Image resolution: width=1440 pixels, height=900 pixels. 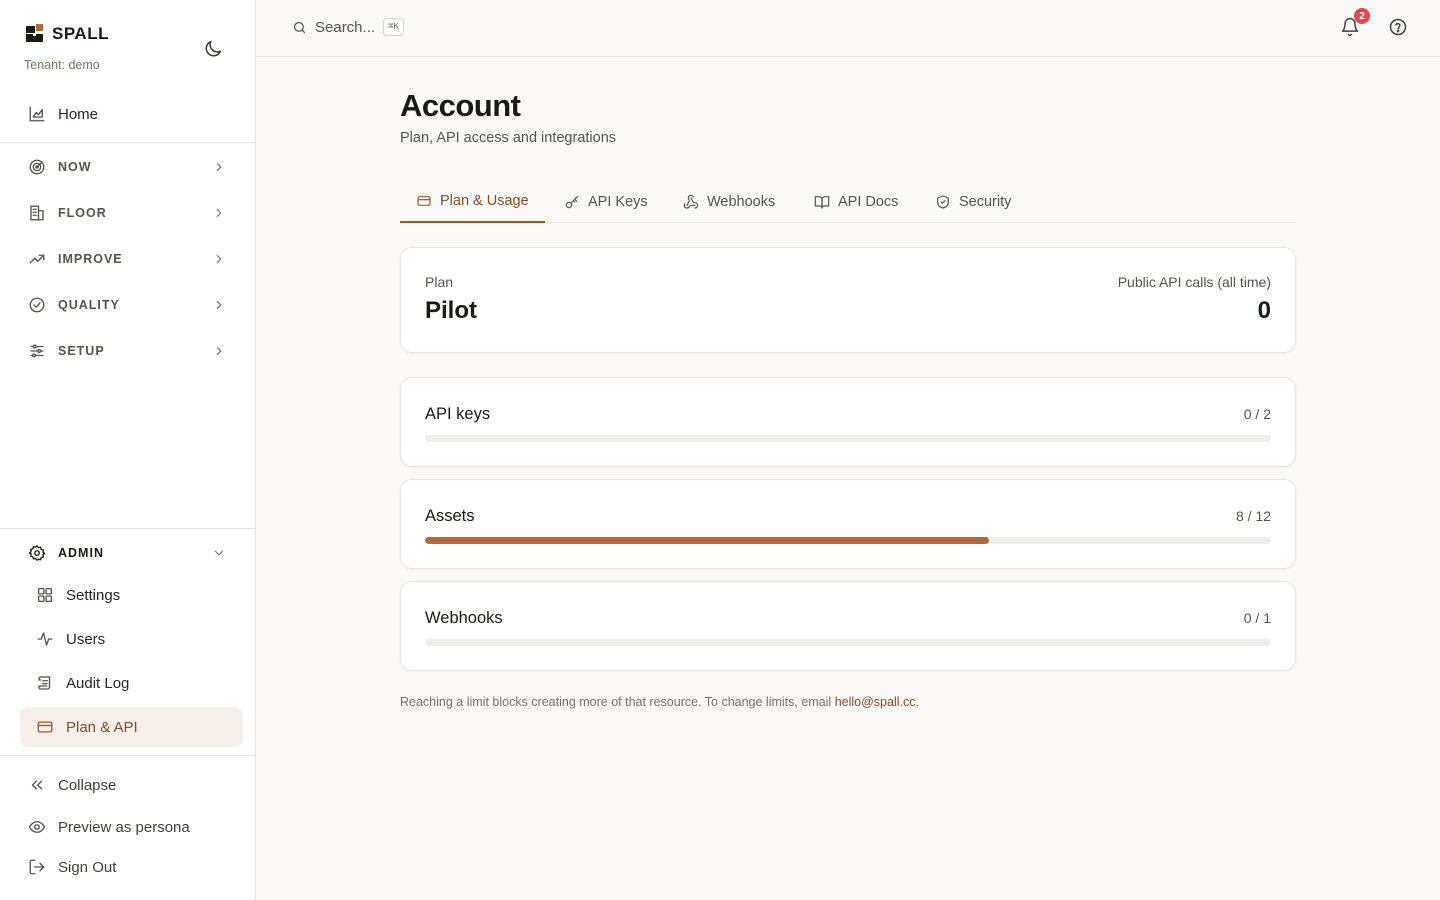 I want to click on gear-icon, so click(x=37, y=553).